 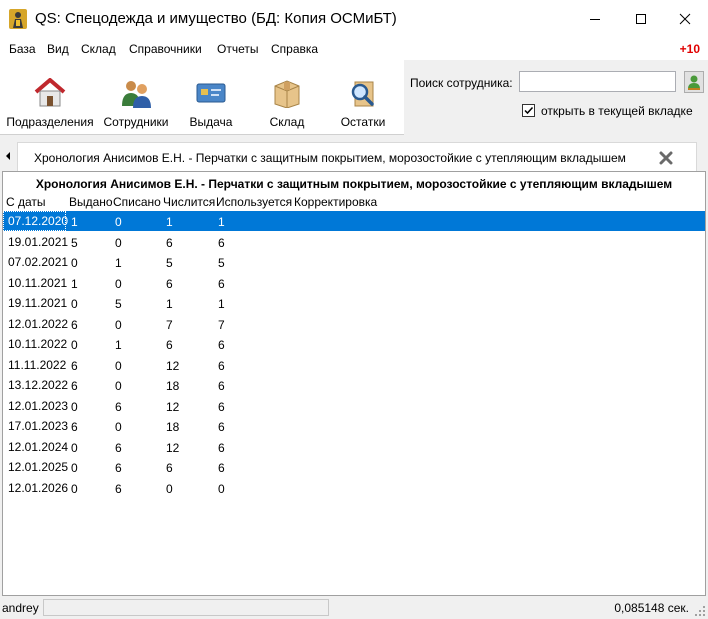 I want to click on table-row: 12.01.2026 0 6 0 0, so click(x=354, y=488).